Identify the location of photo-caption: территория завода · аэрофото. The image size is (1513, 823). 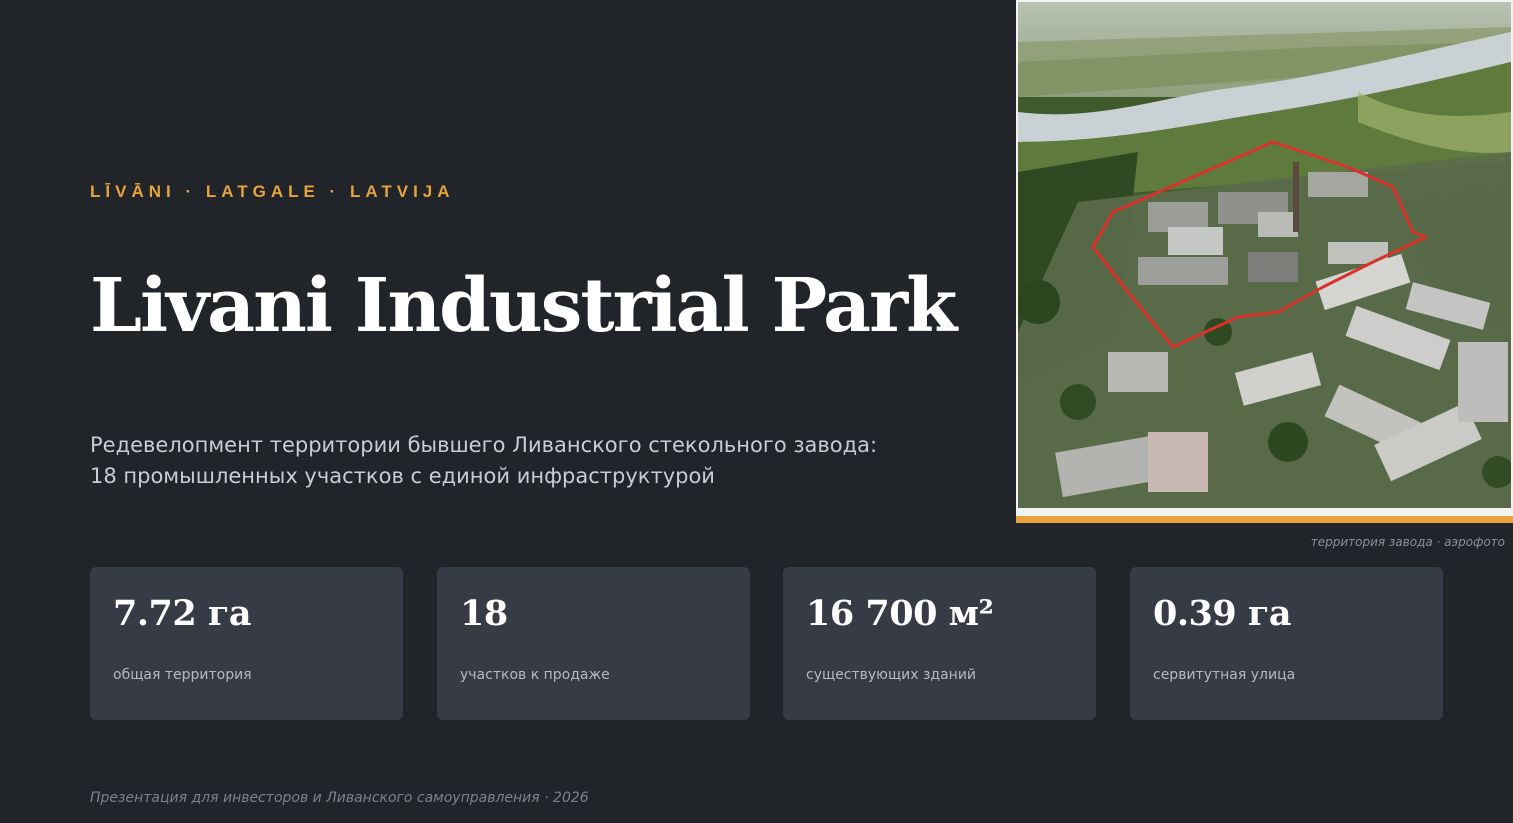
(1407, 542).